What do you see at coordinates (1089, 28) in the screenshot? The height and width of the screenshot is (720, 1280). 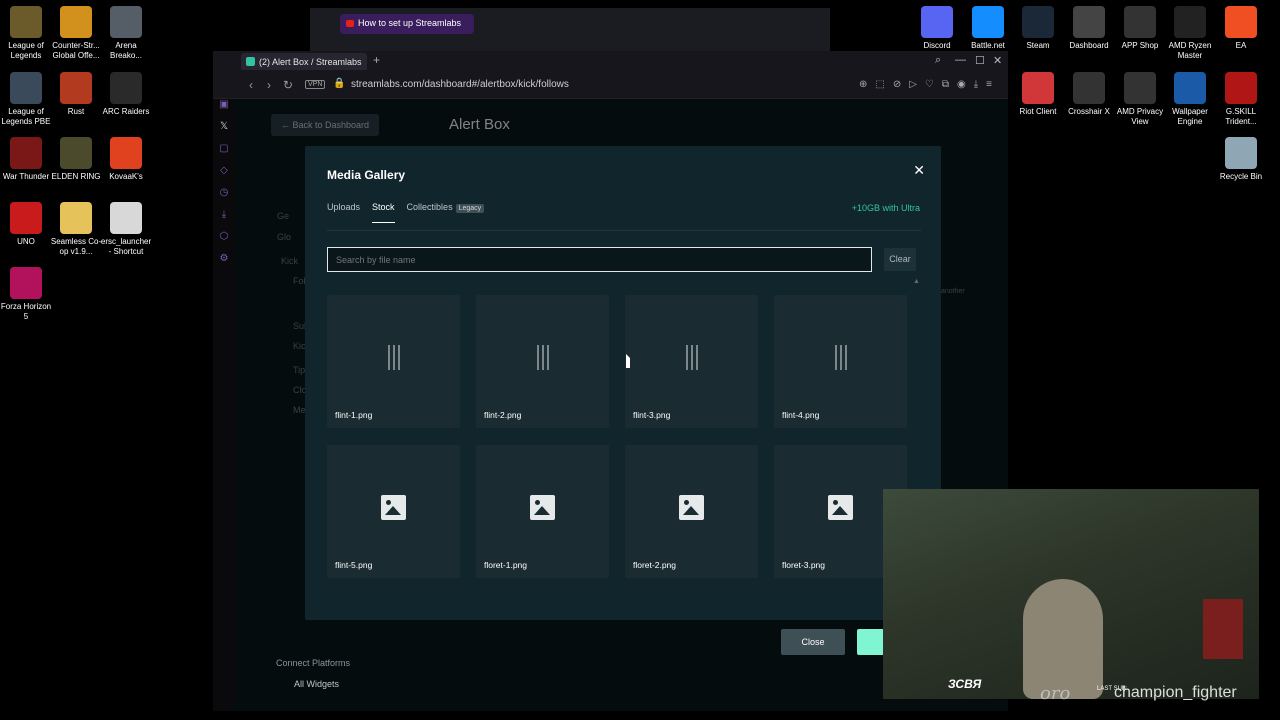 I see `desktop-icon: Dashboard` at bounding box center [1089, 28].